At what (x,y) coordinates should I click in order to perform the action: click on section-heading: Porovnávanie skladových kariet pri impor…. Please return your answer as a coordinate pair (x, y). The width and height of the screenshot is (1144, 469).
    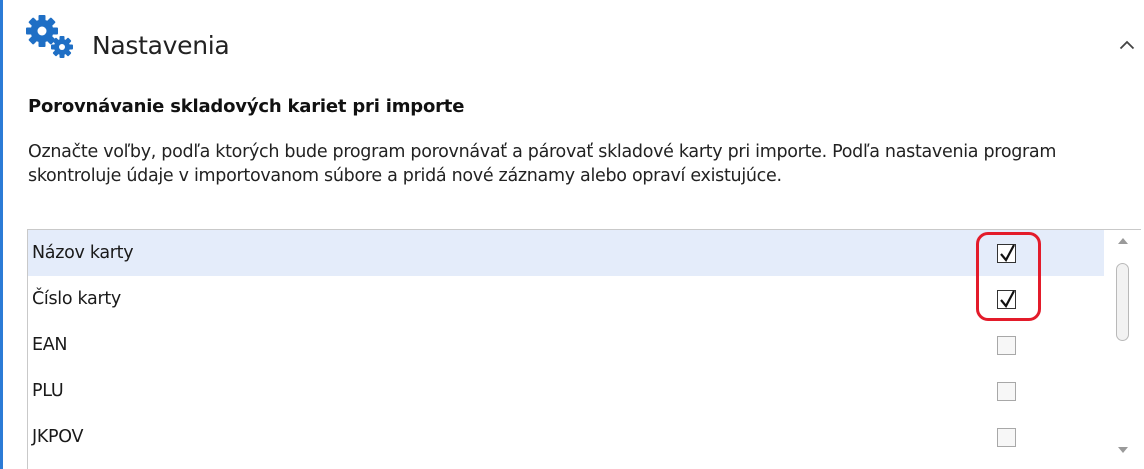
    Looking at the image, I should click on (246, 106).